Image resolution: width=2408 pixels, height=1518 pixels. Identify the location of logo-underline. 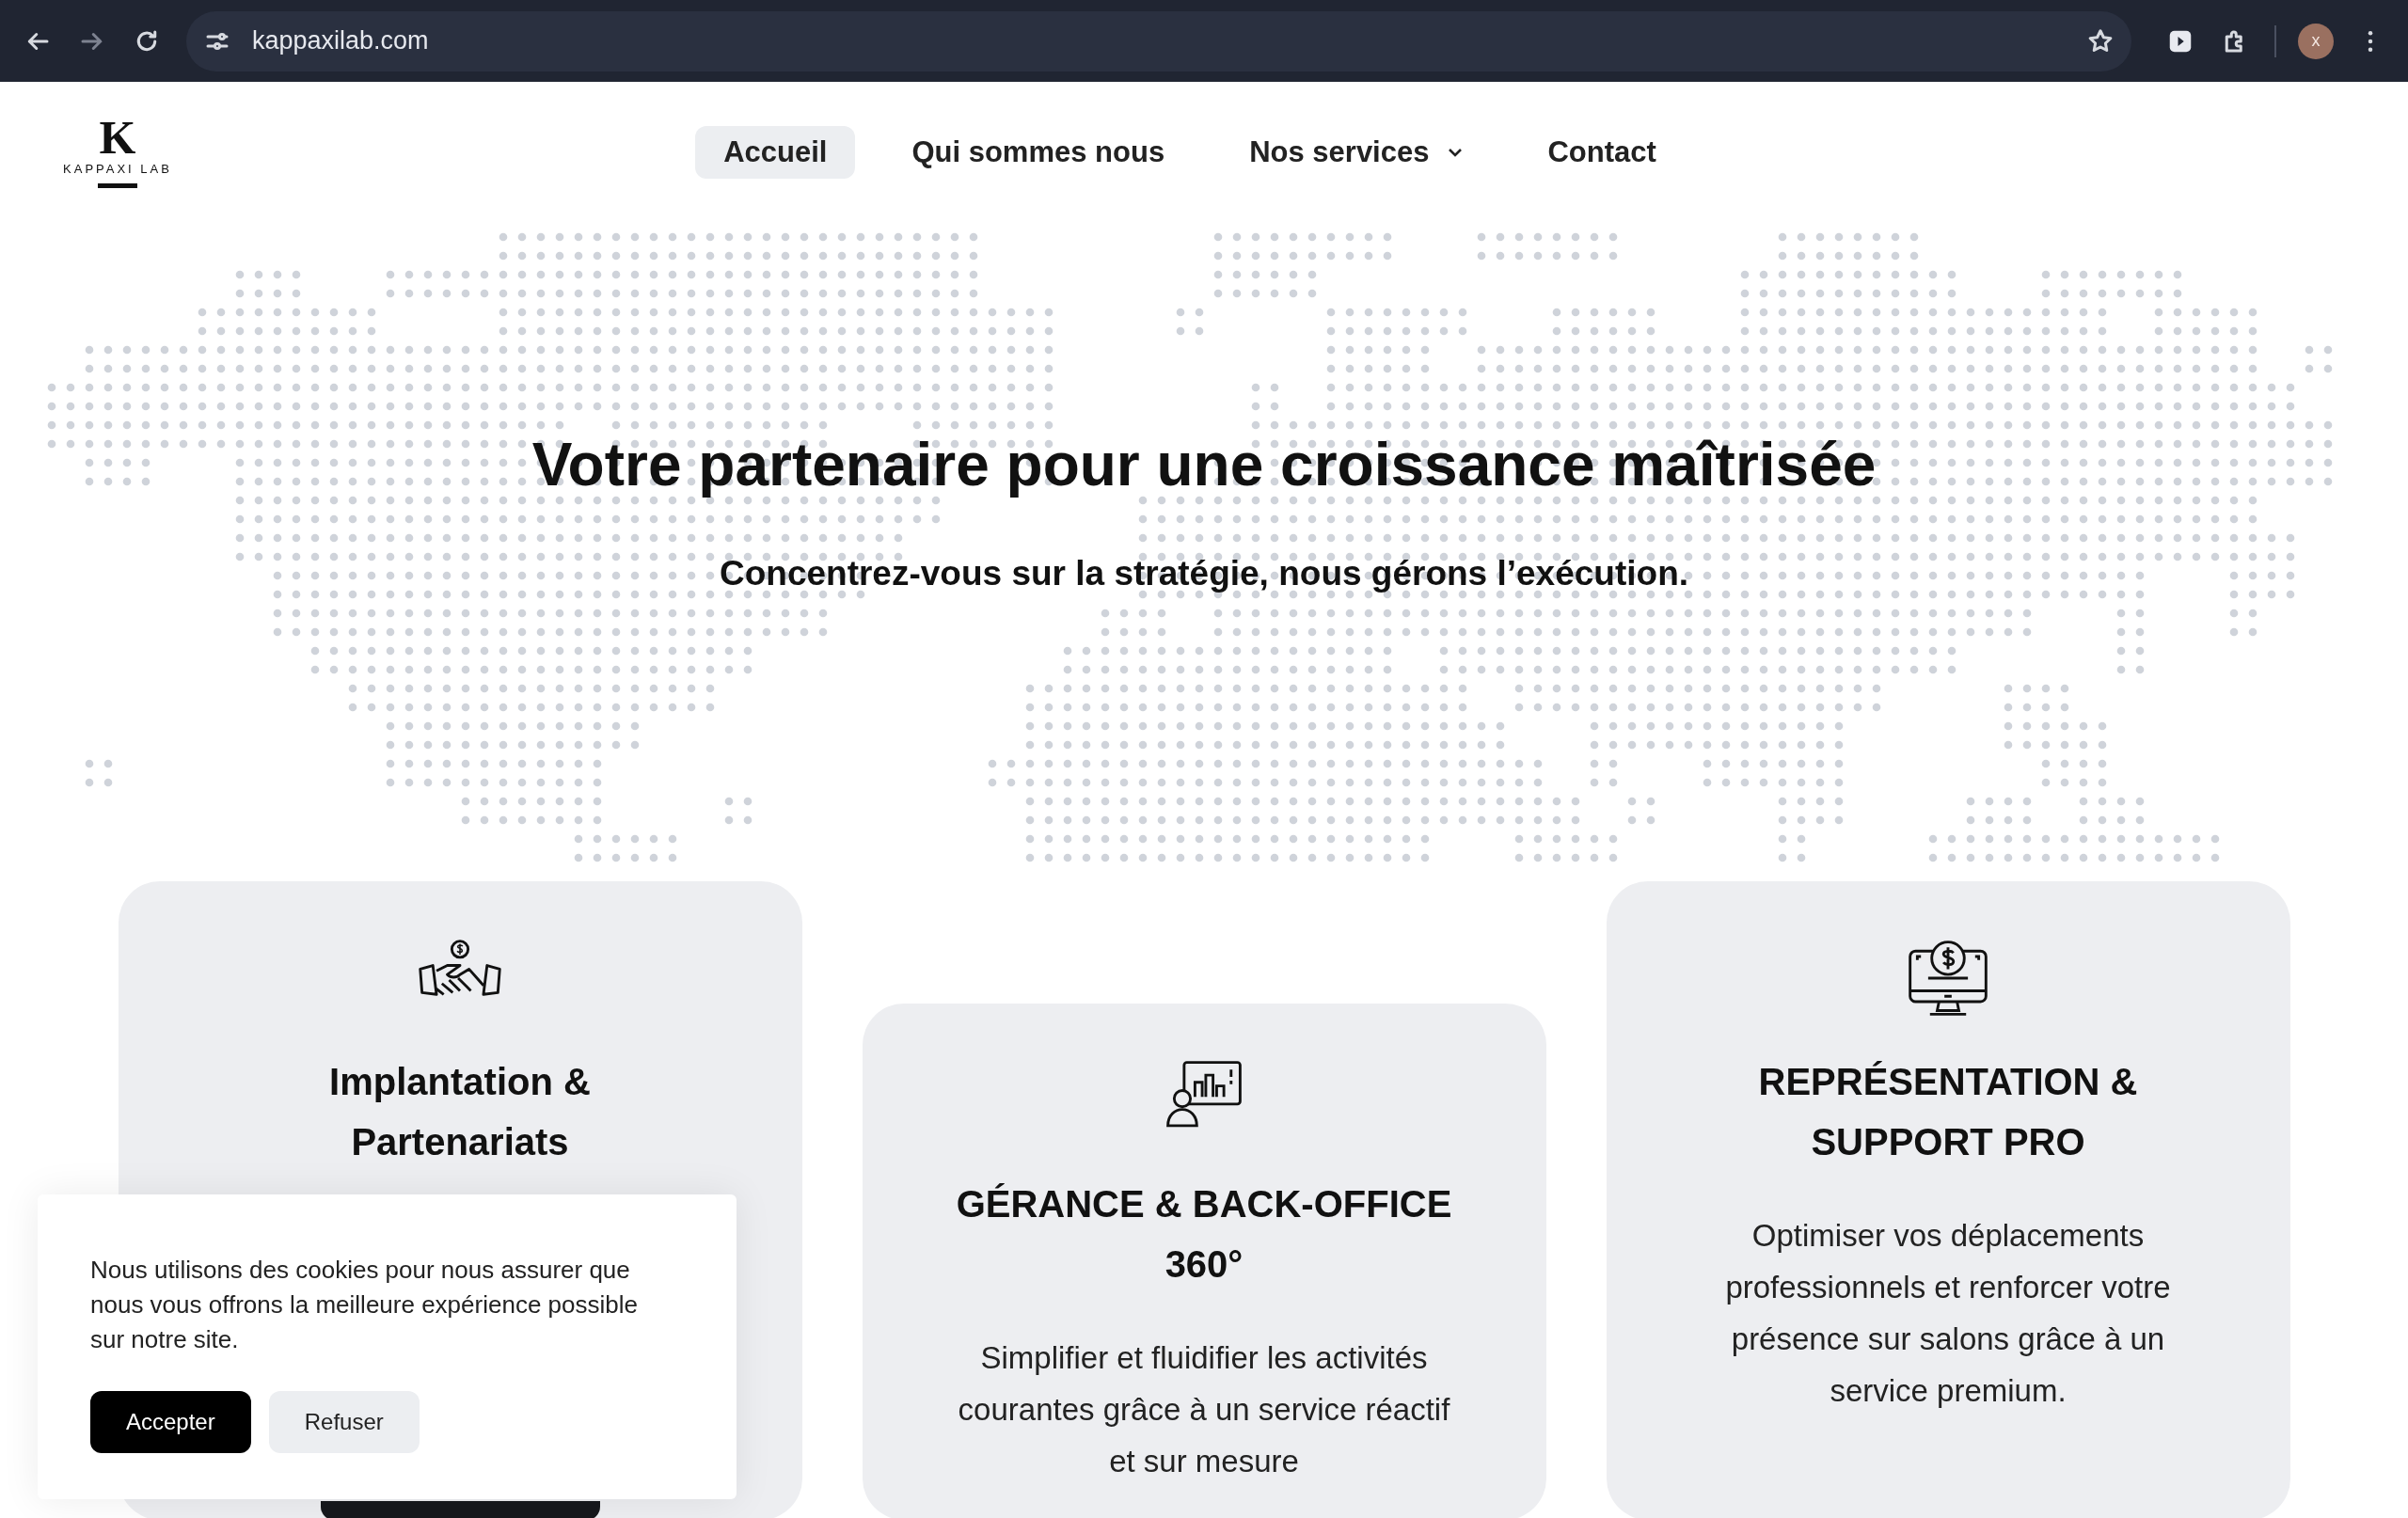
(118, 186).